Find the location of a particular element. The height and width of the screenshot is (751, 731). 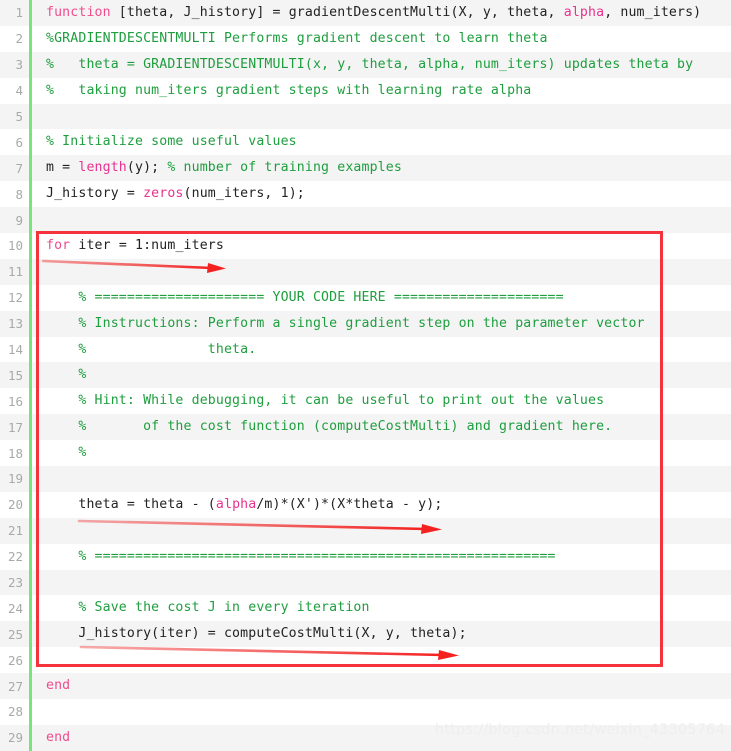

line-number: 6 is located at coordinates (19, 142).